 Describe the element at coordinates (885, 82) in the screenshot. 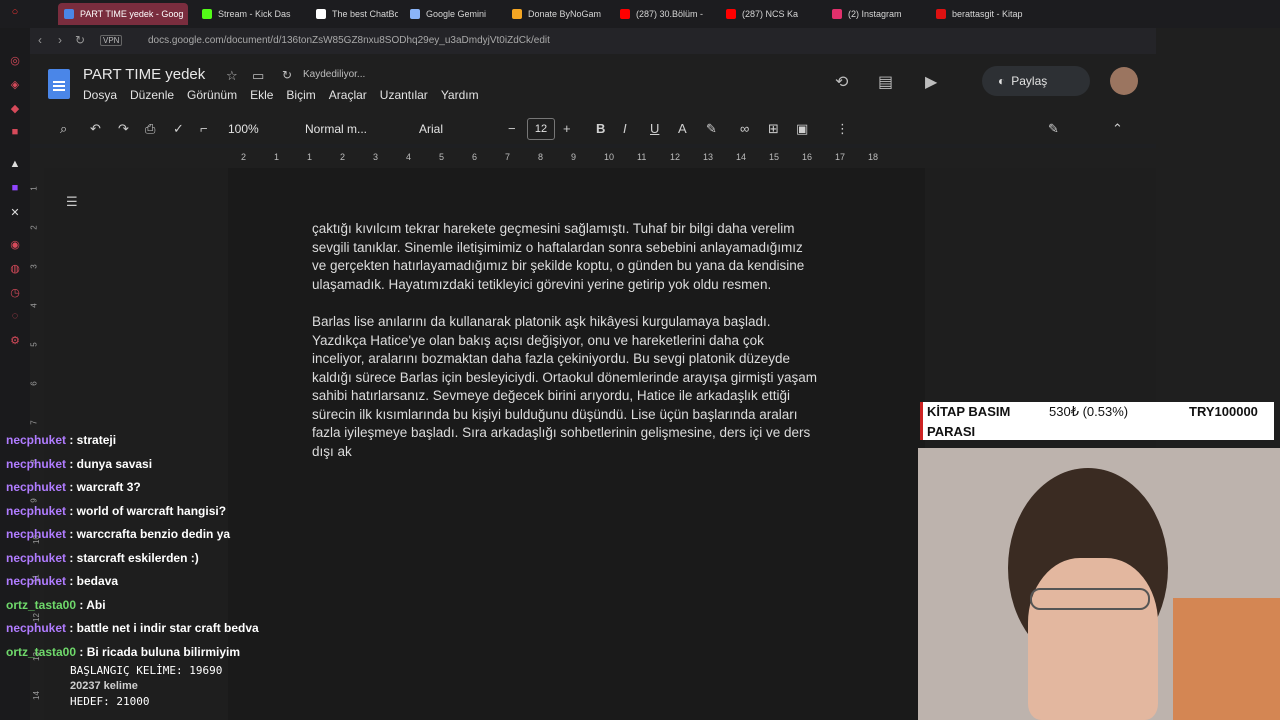

I see `comments-icon: ▤` at that location.